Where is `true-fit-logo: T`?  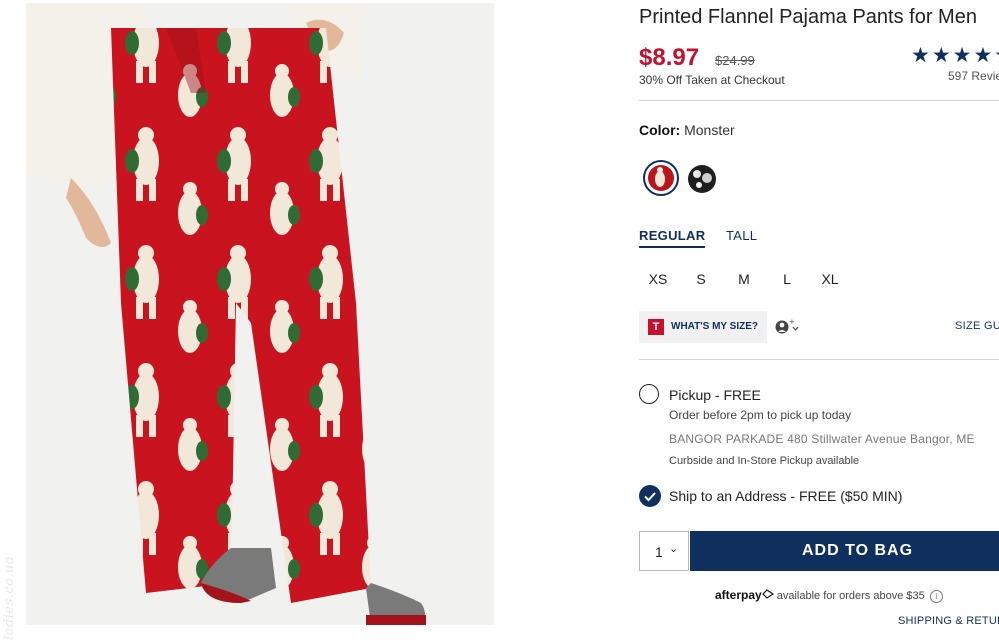 true-fit-logo: T is located at coordinates (656, 327).